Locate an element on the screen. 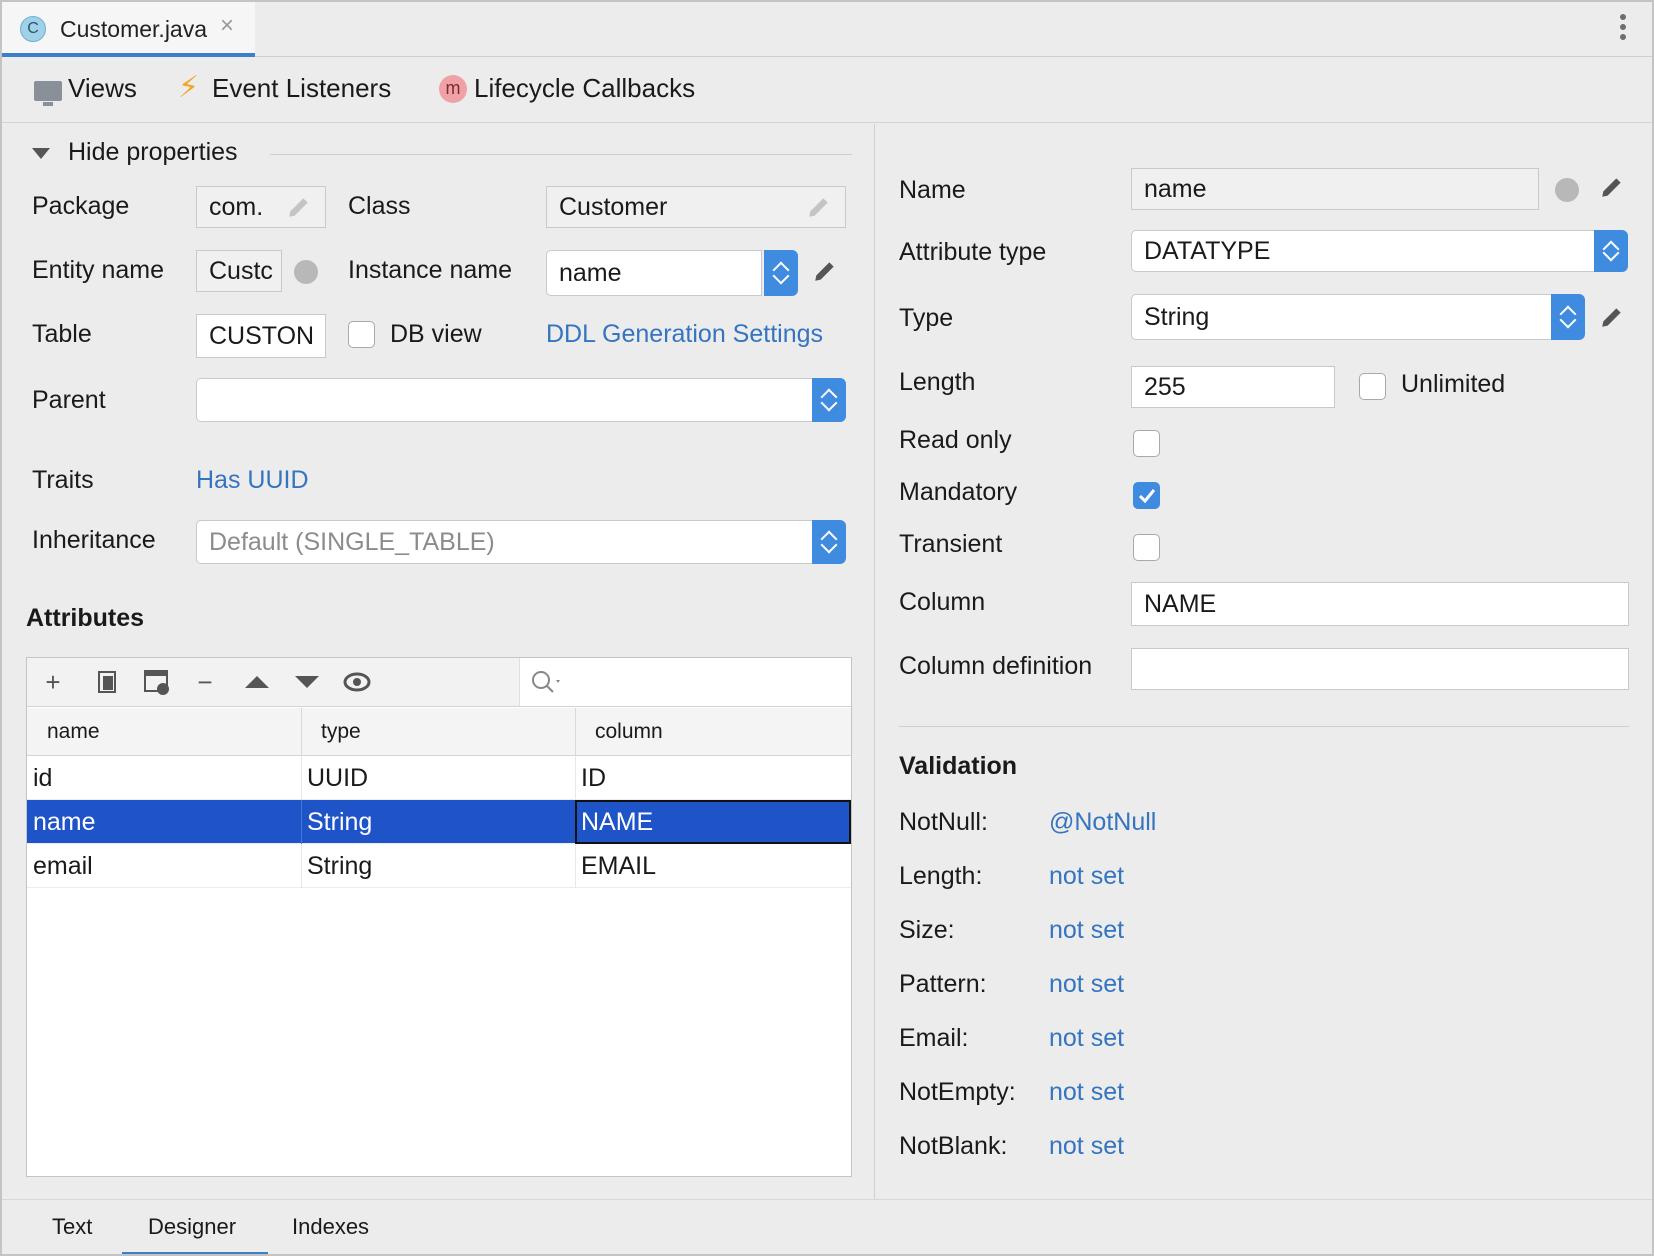  hide-properties-toggle: Hide properties is located at coordinates (153, 152).